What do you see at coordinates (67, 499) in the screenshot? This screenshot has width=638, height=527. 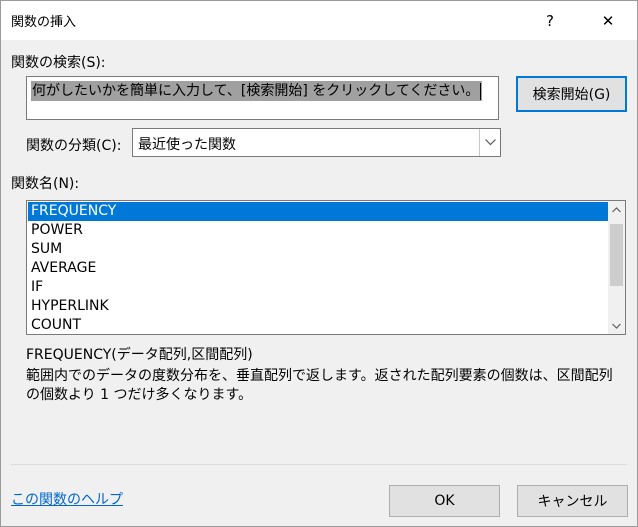 I see `function-help-link: この関数のヘルプ` at bounding box center [67, 499].